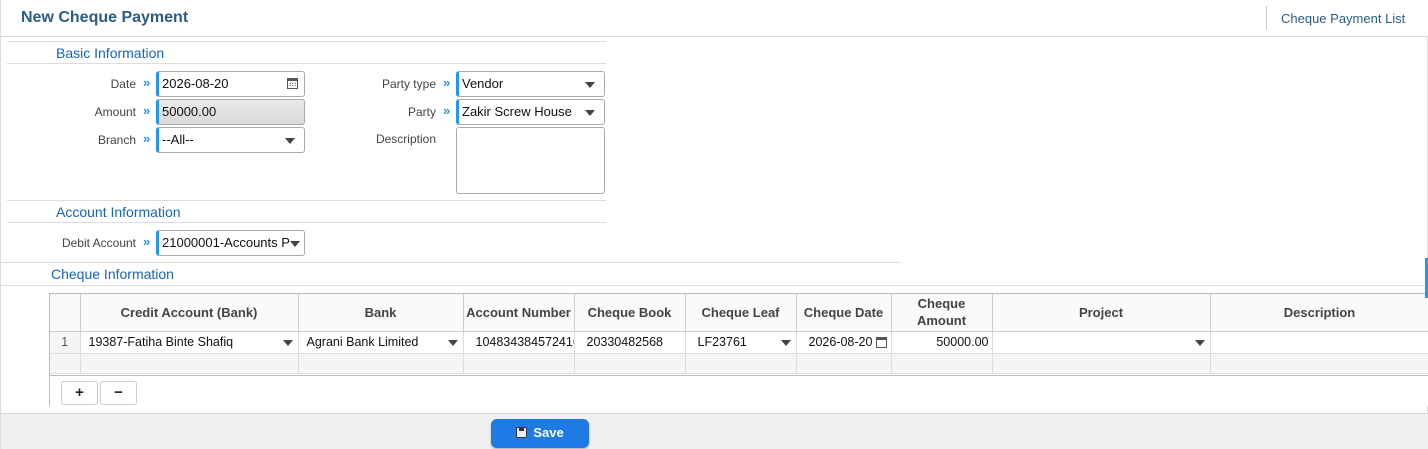 The image size is (1428, 449). Describe the element at coordinates (79, 393) in the screenshot. I see `add-row-button: +` at that location.